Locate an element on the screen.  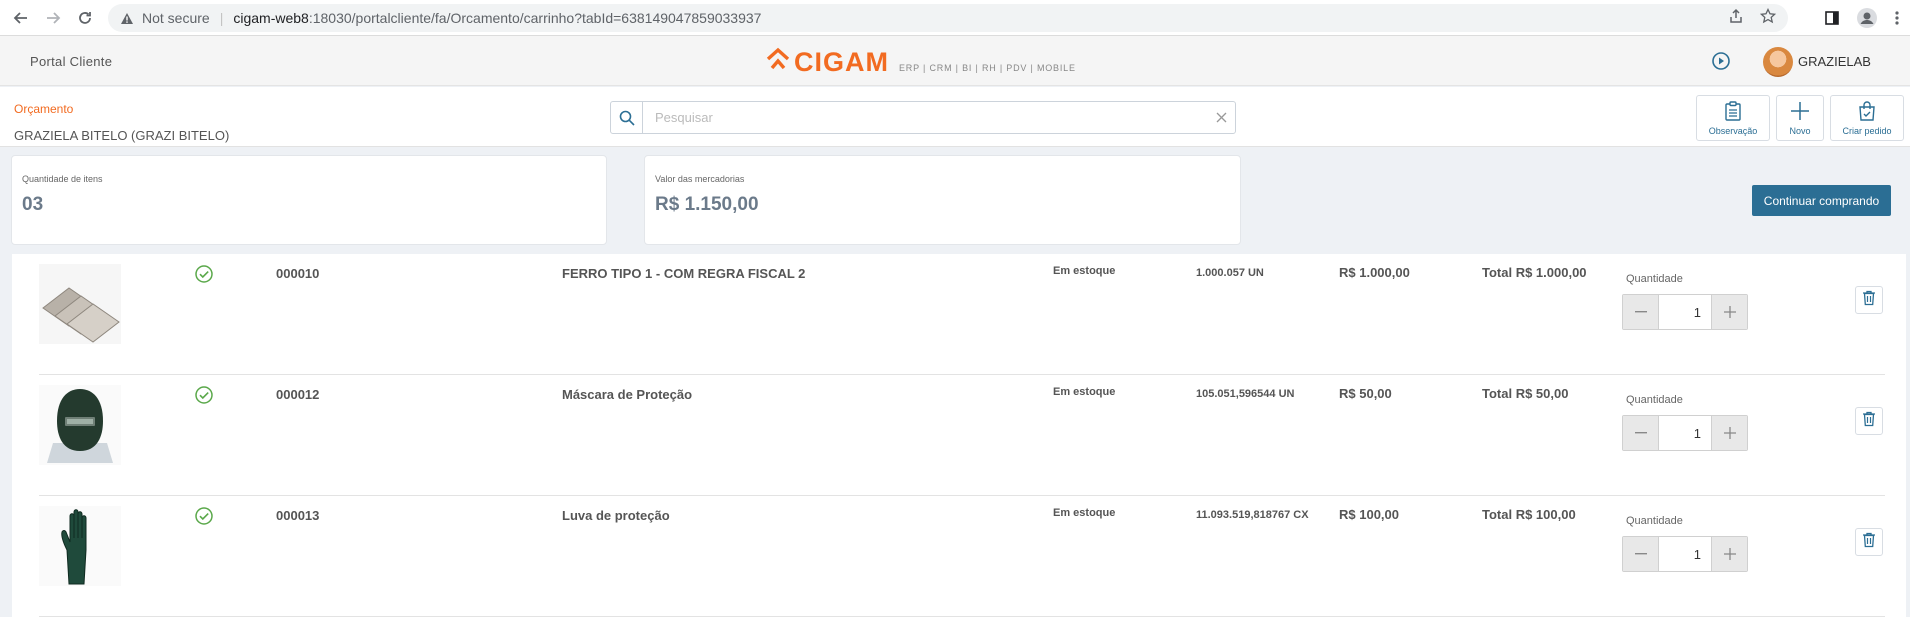
welding-mask-image is located at coordinates (80, 425).